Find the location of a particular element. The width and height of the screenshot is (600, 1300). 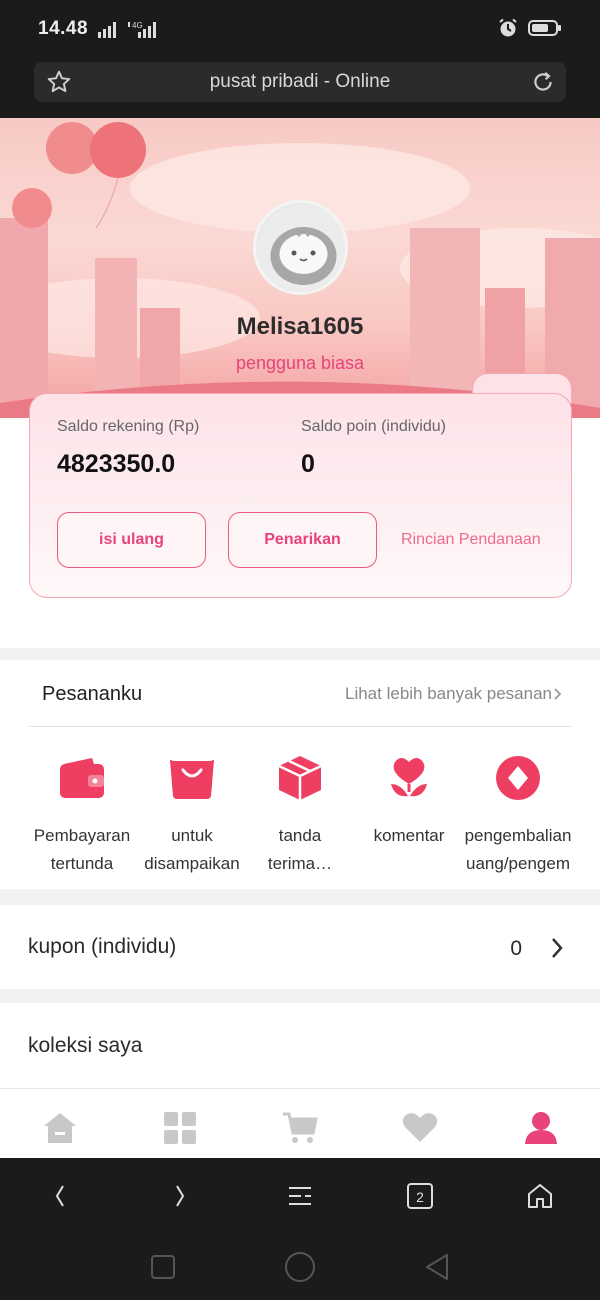

bottom-navigation is located at coordinates (300, 1123).